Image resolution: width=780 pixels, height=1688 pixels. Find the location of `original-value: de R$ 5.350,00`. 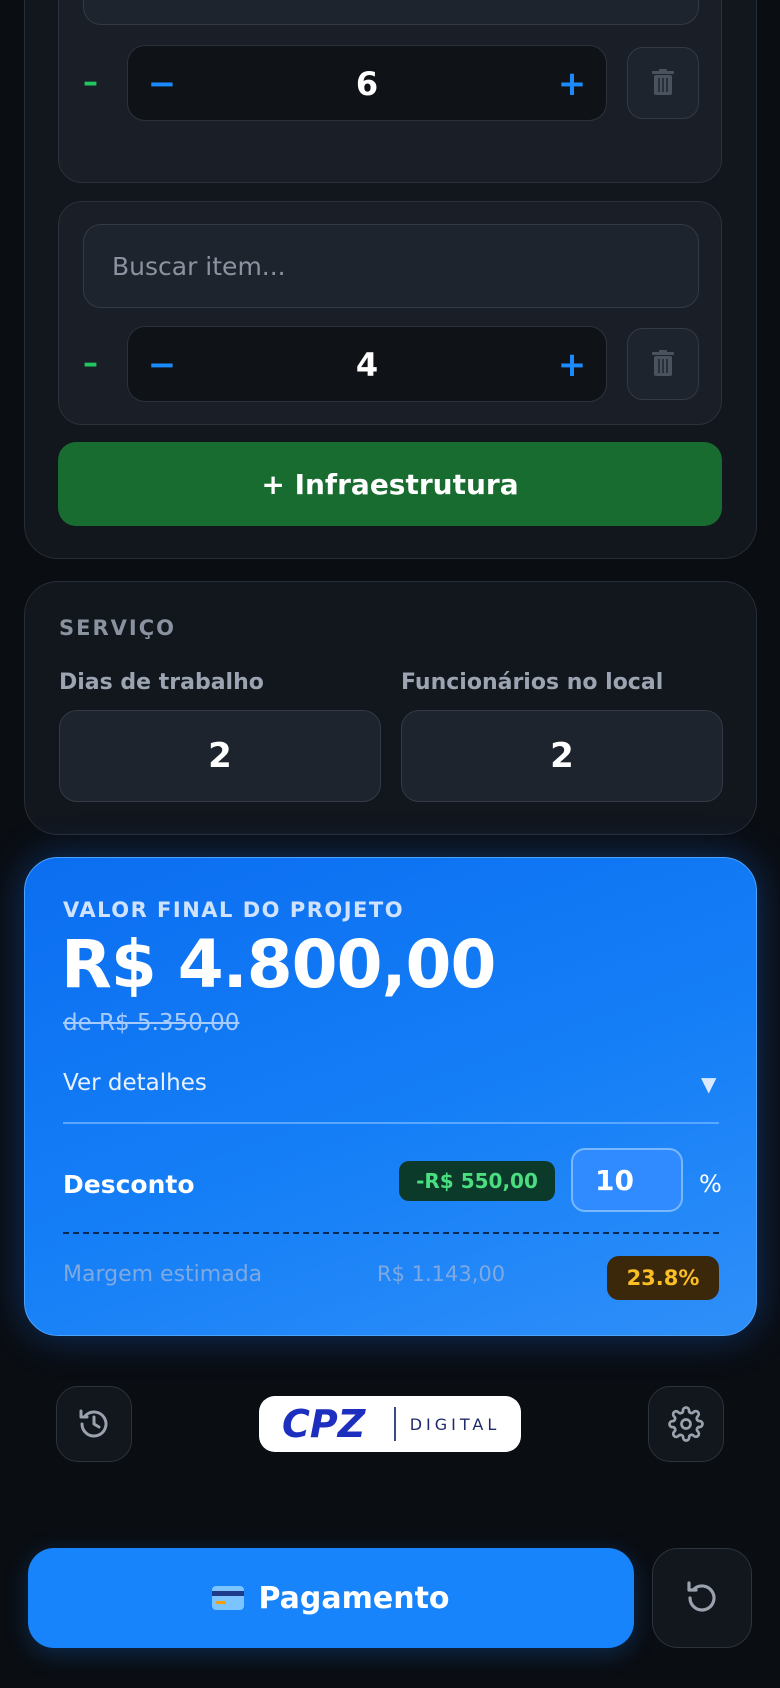

original-value: de R$ 5.350,00 is located at coordinates (151, 1023).